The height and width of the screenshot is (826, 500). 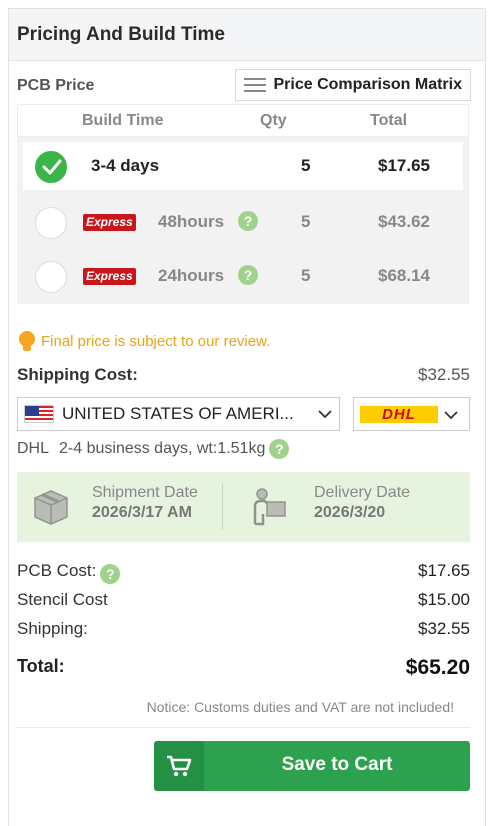 I want to click on stencil-cost-value: $15.00, so click(x=444, y=599).